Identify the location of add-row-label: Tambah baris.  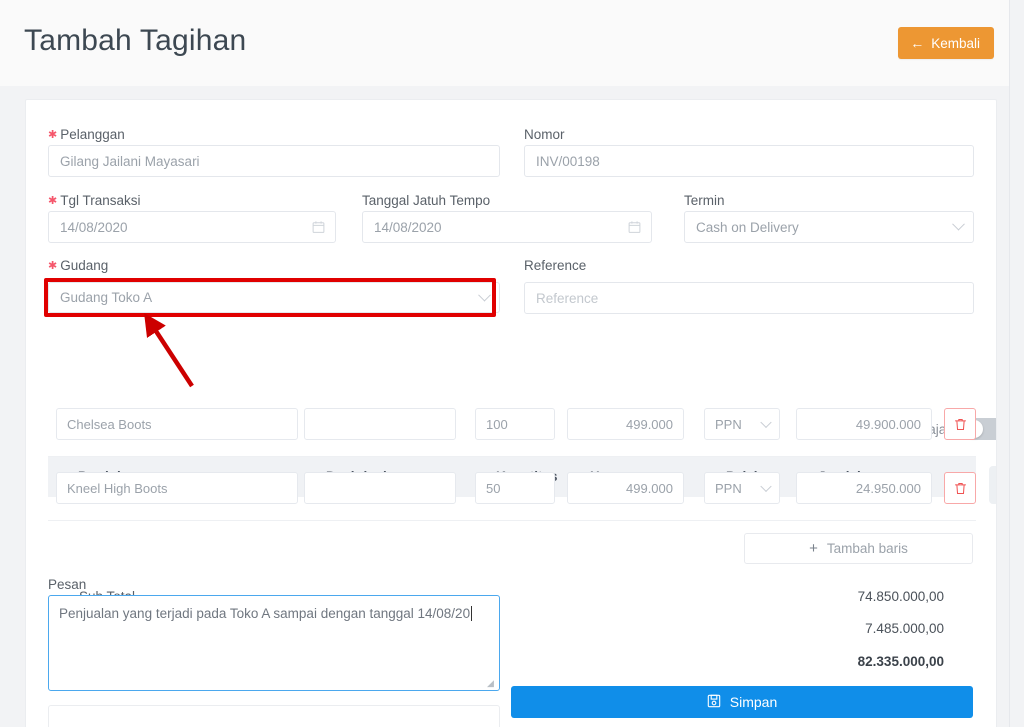
(867, 548).